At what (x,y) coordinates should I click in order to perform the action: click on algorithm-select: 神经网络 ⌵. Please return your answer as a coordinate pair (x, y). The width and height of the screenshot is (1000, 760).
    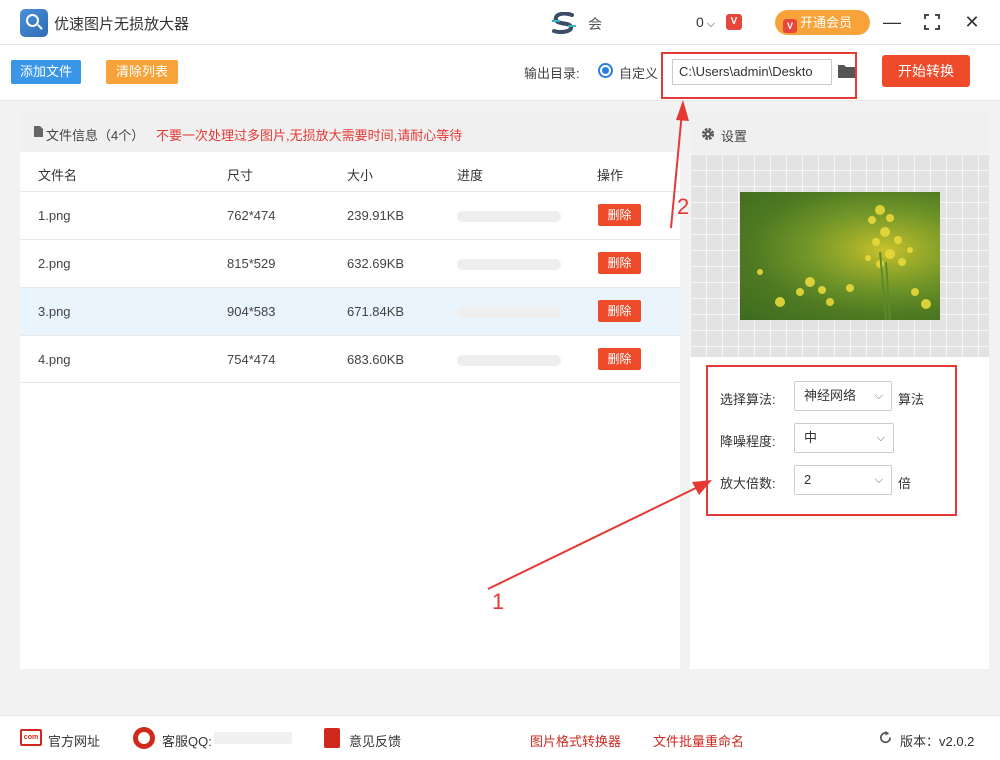
    Looking at the image, I should click on (843, 396).